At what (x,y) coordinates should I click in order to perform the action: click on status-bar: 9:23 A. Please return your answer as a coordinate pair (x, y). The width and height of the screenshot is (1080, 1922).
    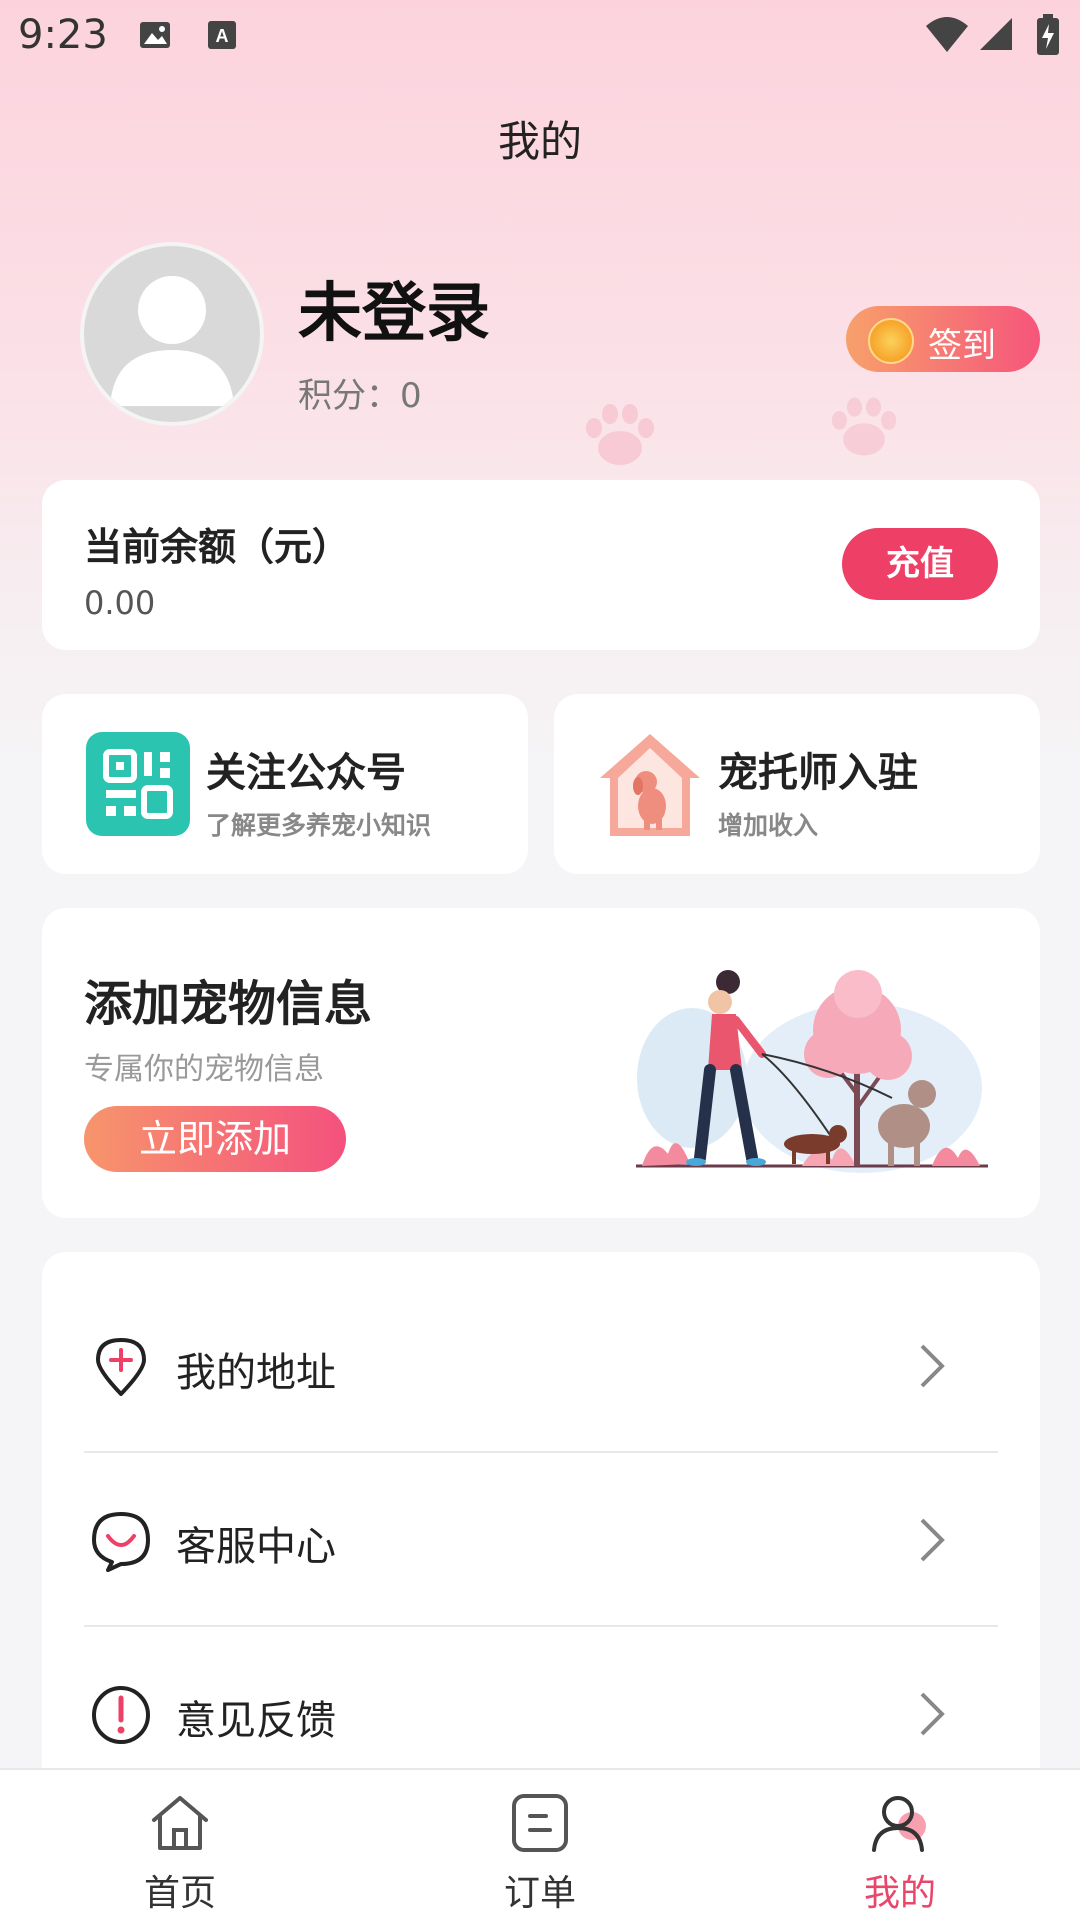
    Looking at the image, I should click on (540, 36).